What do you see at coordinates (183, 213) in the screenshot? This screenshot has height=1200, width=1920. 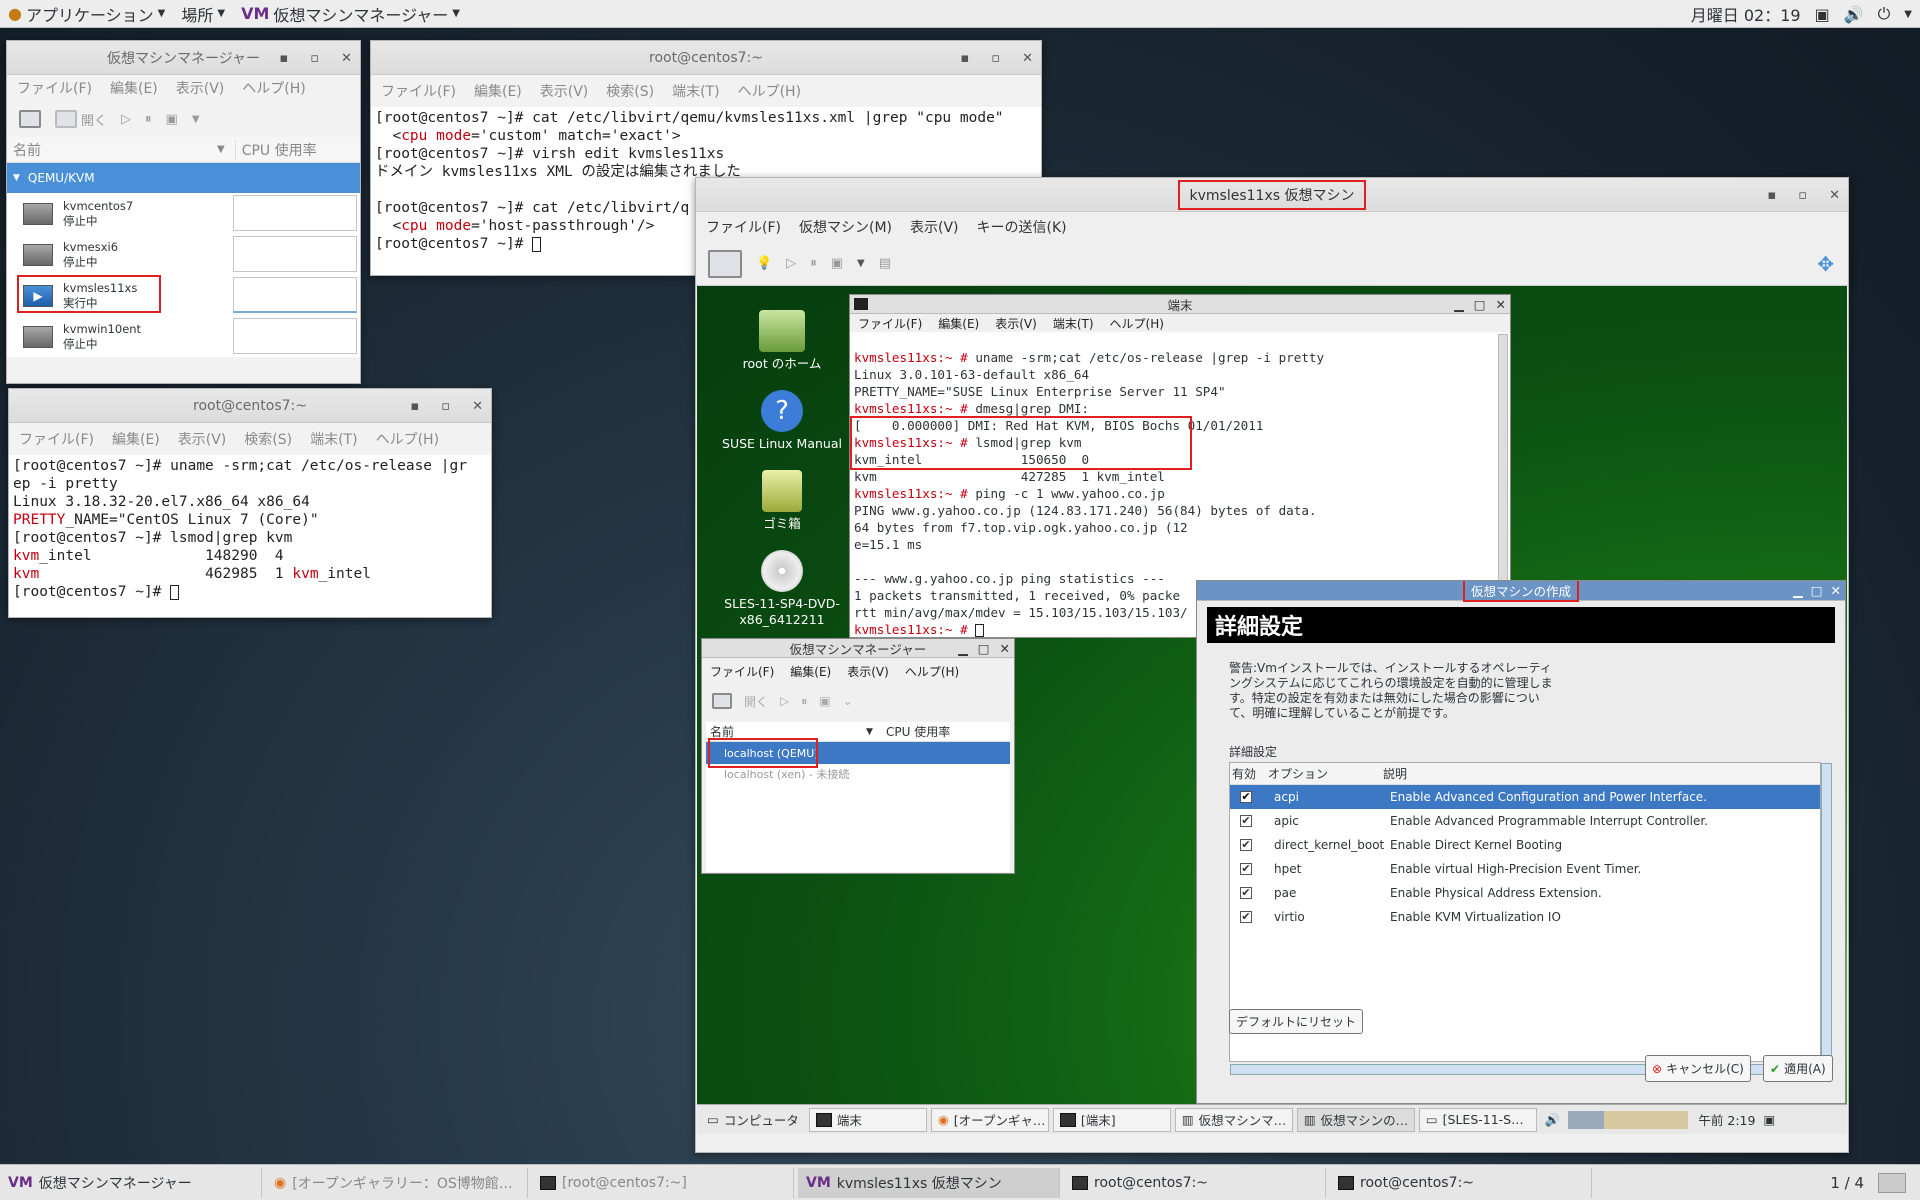 I see `vm-row: kvmcentos7 停止中` at bounding box center [183, 213].